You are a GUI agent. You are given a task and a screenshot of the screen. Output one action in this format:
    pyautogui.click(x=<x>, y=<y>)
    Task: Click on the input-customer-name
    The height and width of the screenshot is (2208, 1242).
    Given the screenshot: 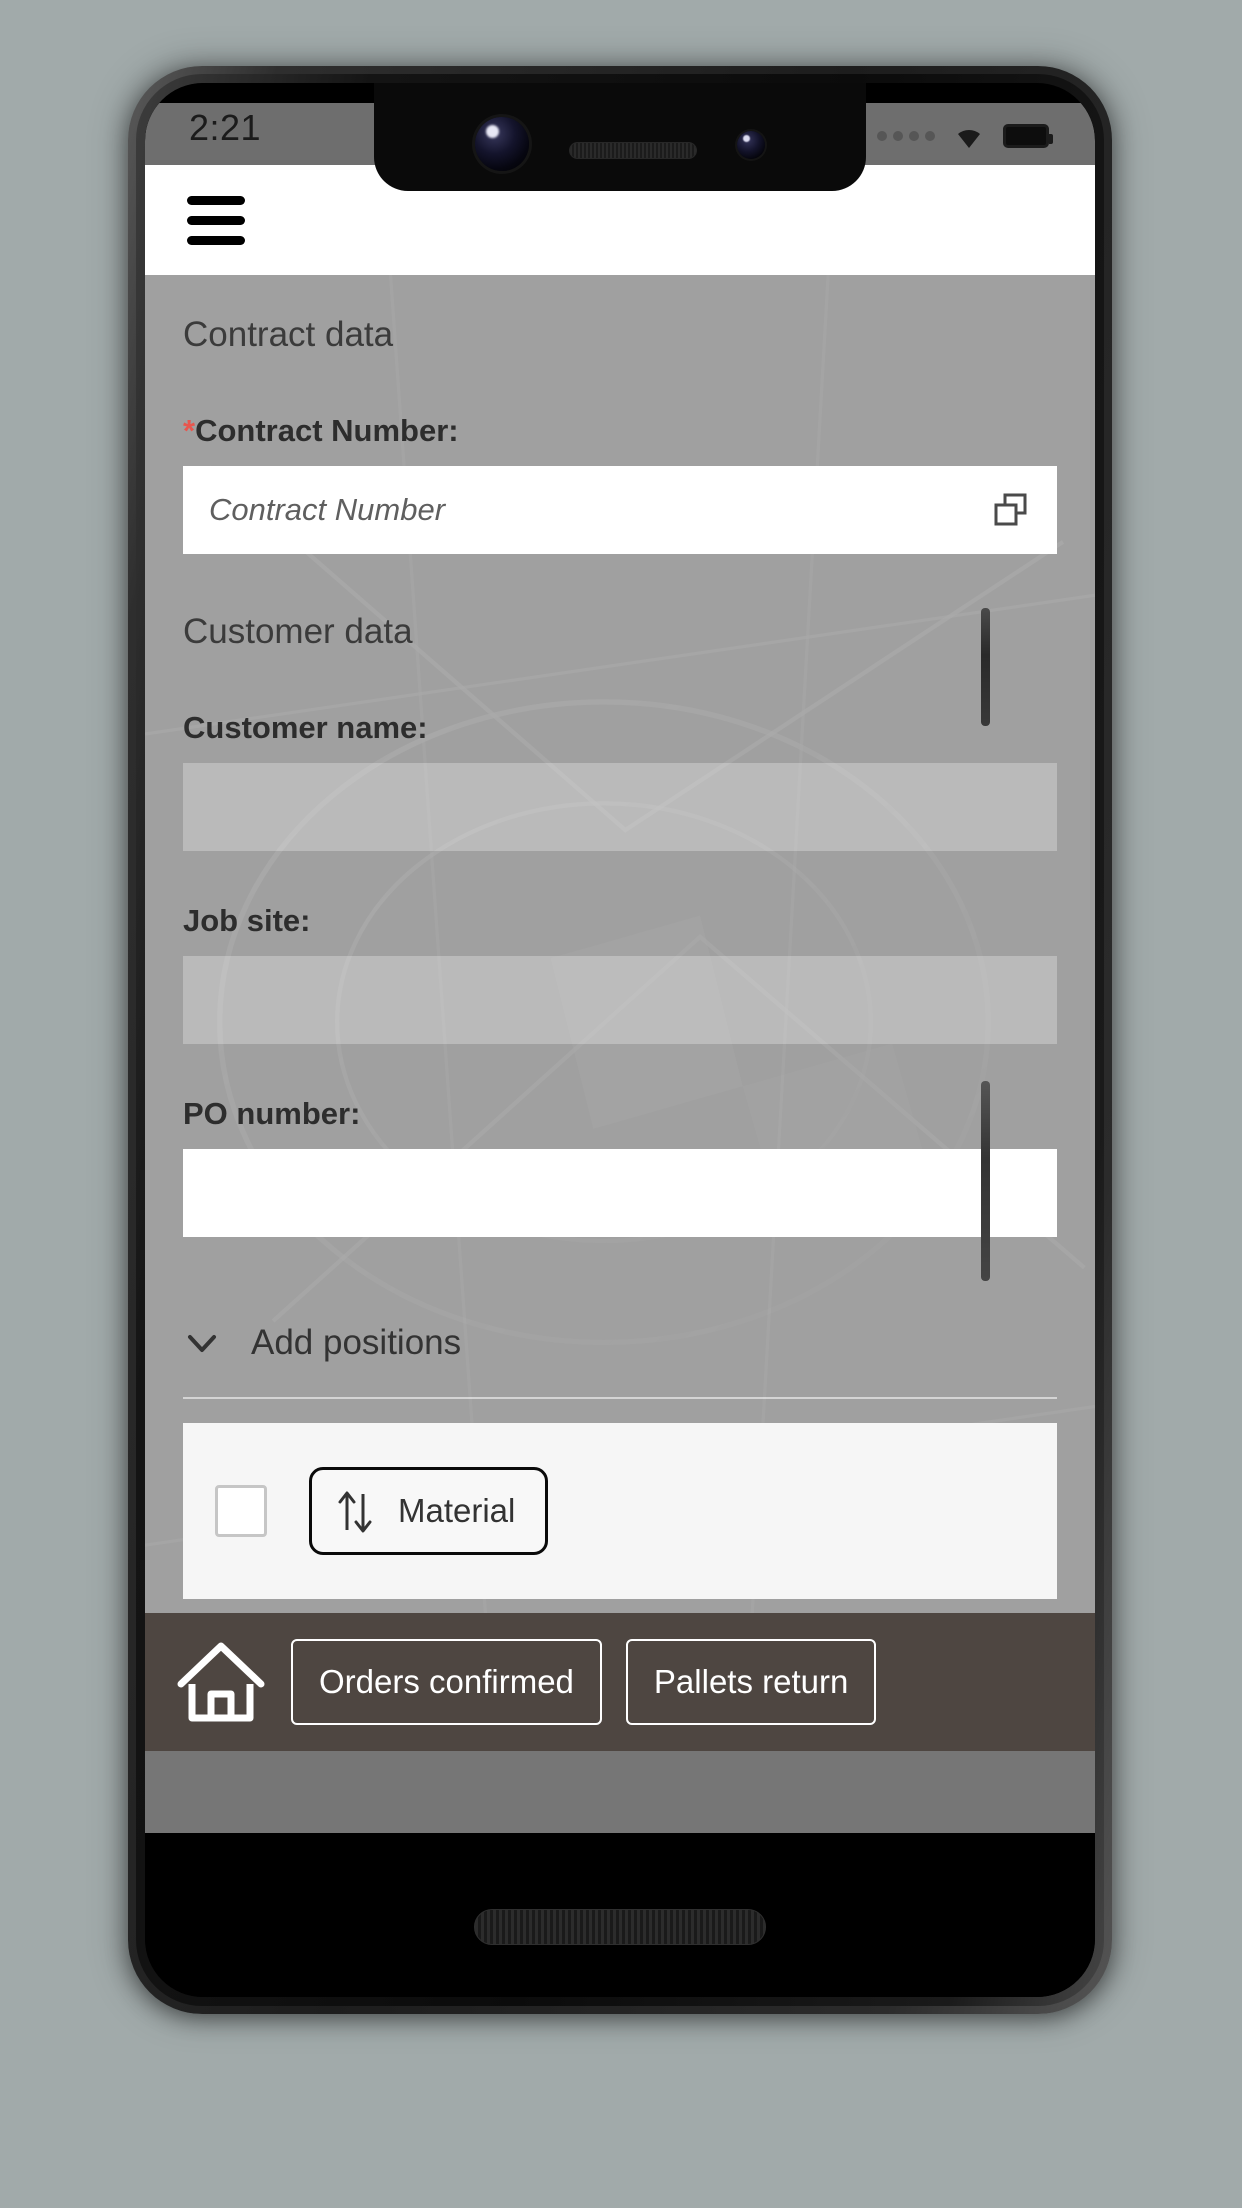 What is the action you would take?
    pyautogui.click(x=620, y=807)
    